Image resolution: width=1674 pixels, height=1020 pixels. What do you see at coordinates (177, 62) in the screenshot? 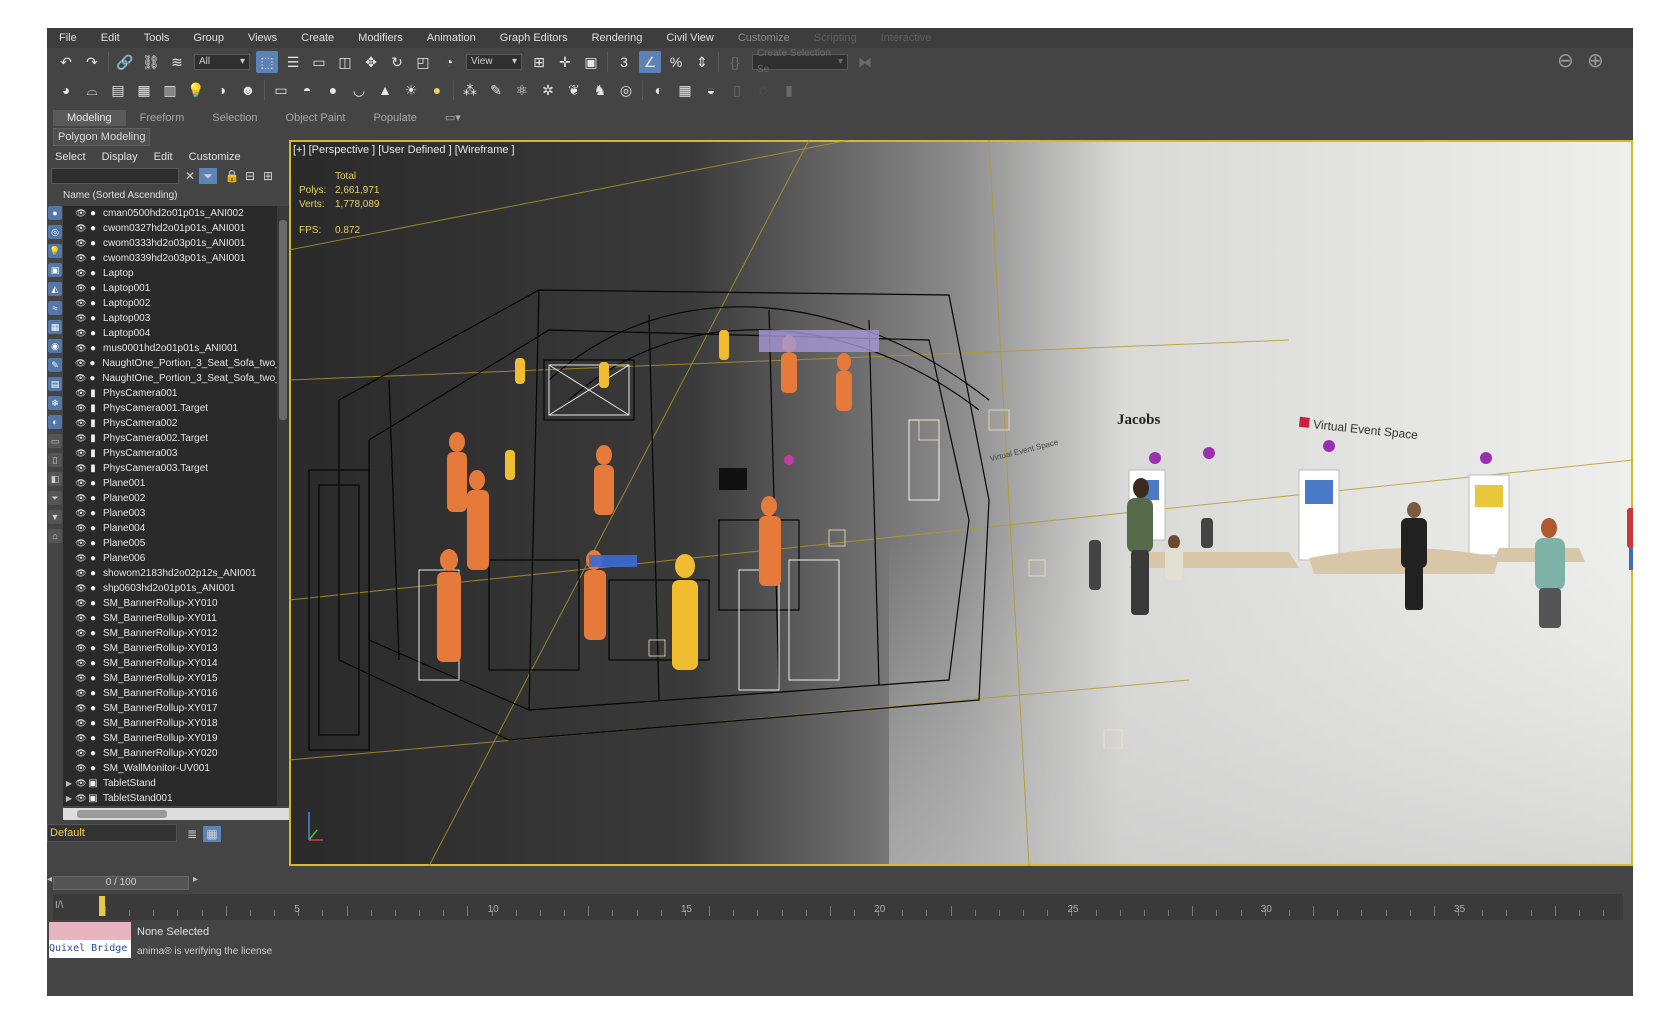
I see `bind-spacewarp-icon: ≋` at bounding box center [177, 62].